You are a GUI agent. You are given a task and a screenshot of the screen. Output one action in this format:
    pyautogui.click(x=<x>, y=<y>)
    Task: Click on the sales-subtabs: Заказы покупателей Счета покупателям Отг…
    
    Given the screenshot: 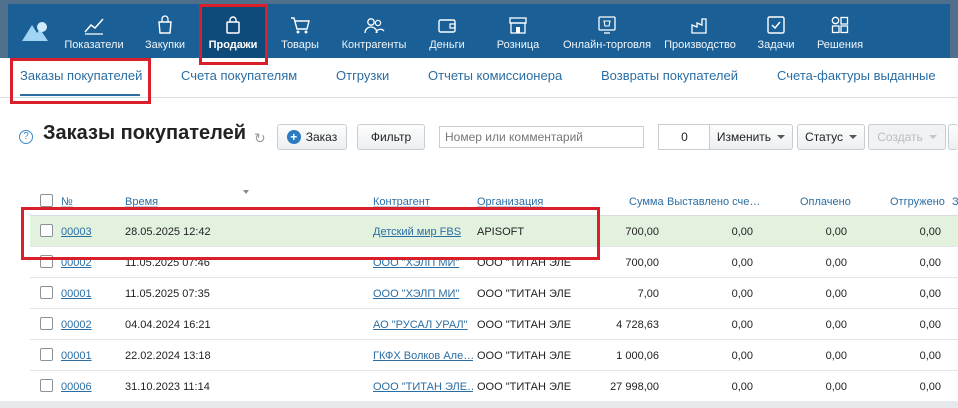 What is the action you would take?
    pyautogui.click(x=479, y=78)
    